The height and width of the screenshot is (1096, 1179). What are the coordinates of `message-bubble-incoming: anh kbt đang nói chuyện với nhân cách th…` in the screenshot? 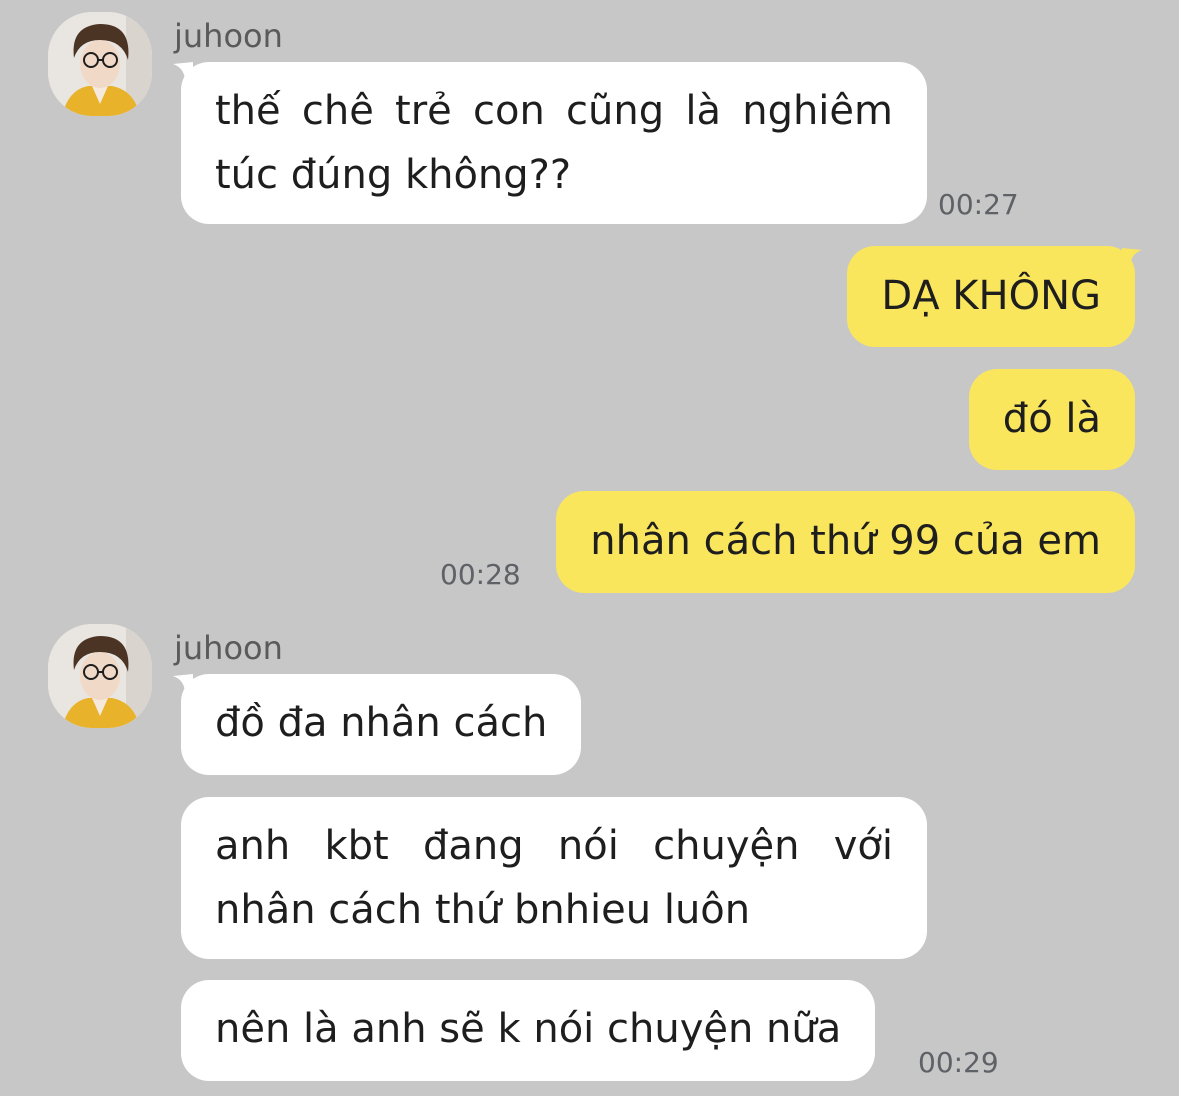 It's located at (554, 878).